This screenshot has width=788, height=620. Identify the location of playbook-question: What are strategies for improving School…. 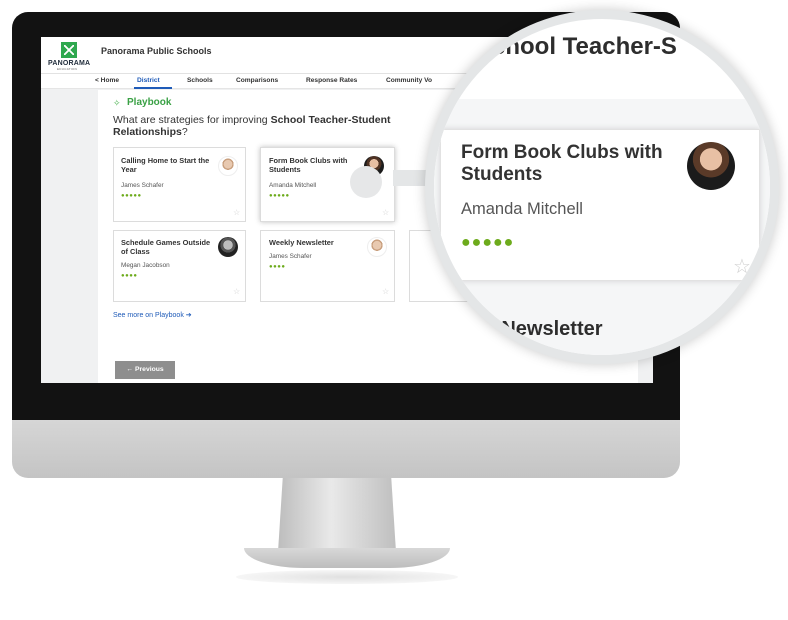
(263, 126).